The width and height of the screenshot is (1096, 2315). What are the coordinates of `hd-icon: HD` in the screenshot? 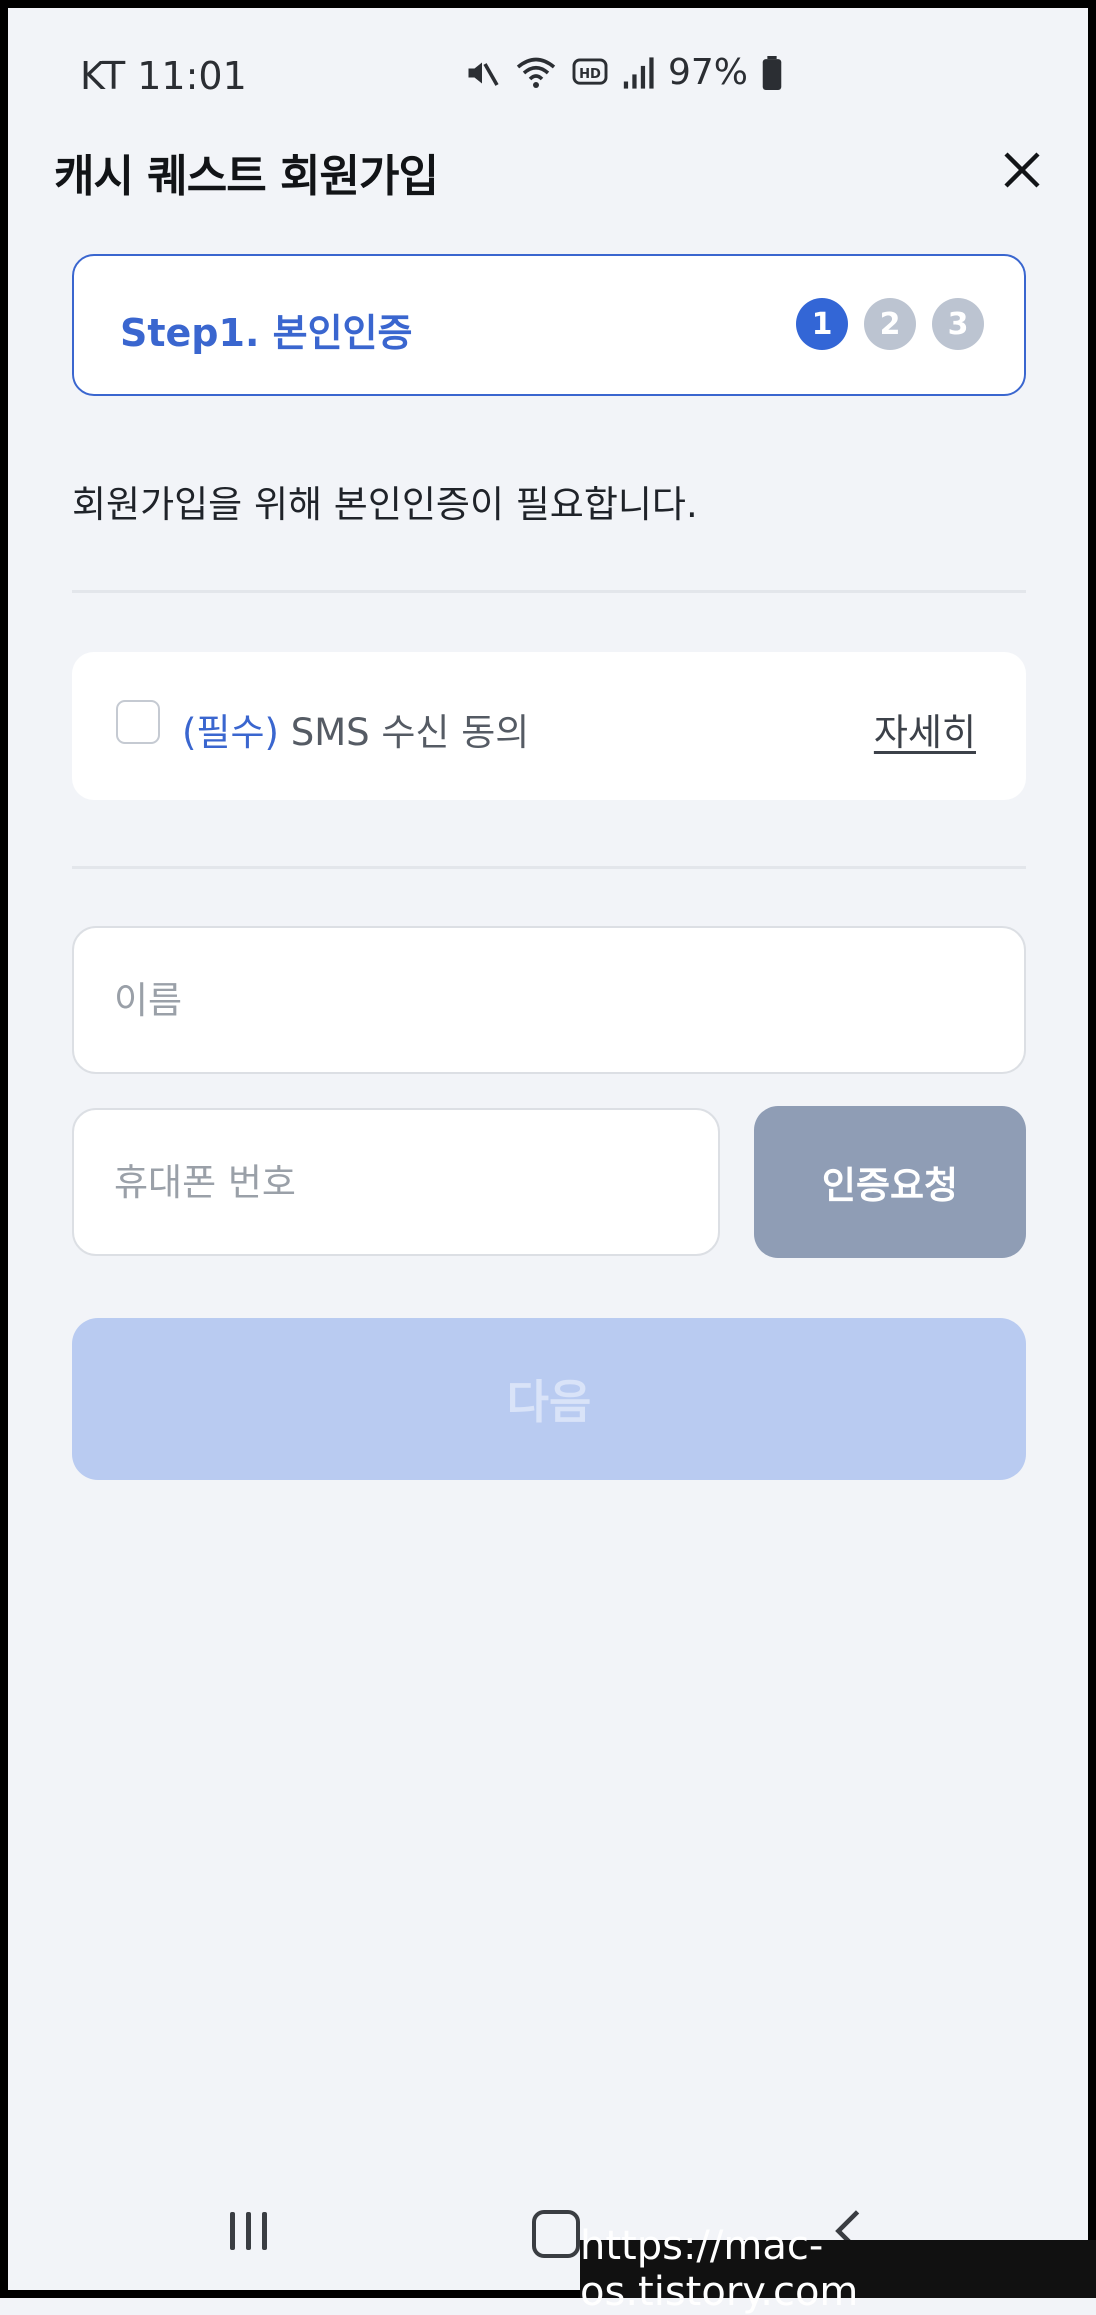 It's located at (590, 71).